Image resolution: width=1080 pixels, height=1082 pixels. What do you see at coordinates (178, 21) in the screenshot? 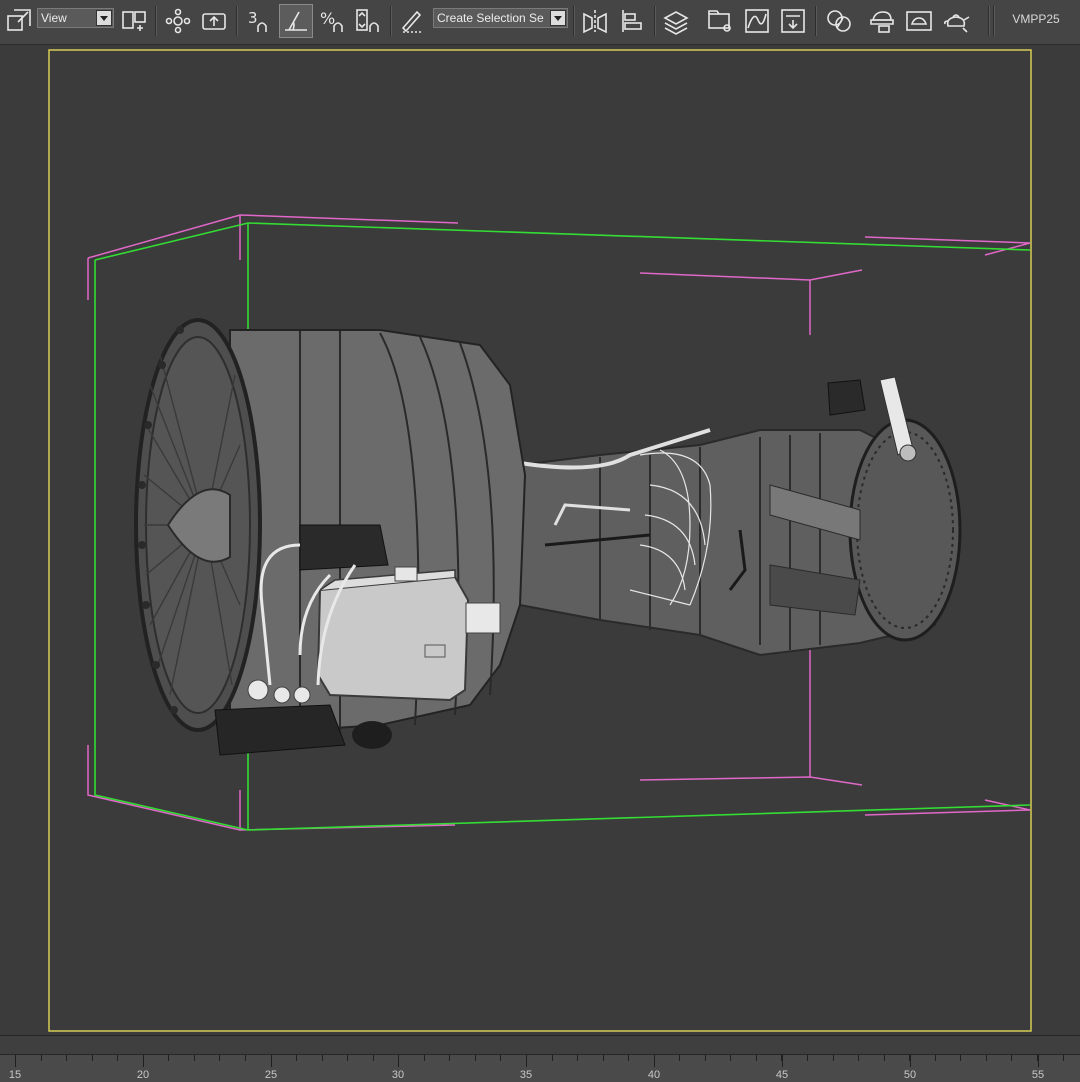
I see `select-and-manipulate-icon` at bounding box center [178, 21].